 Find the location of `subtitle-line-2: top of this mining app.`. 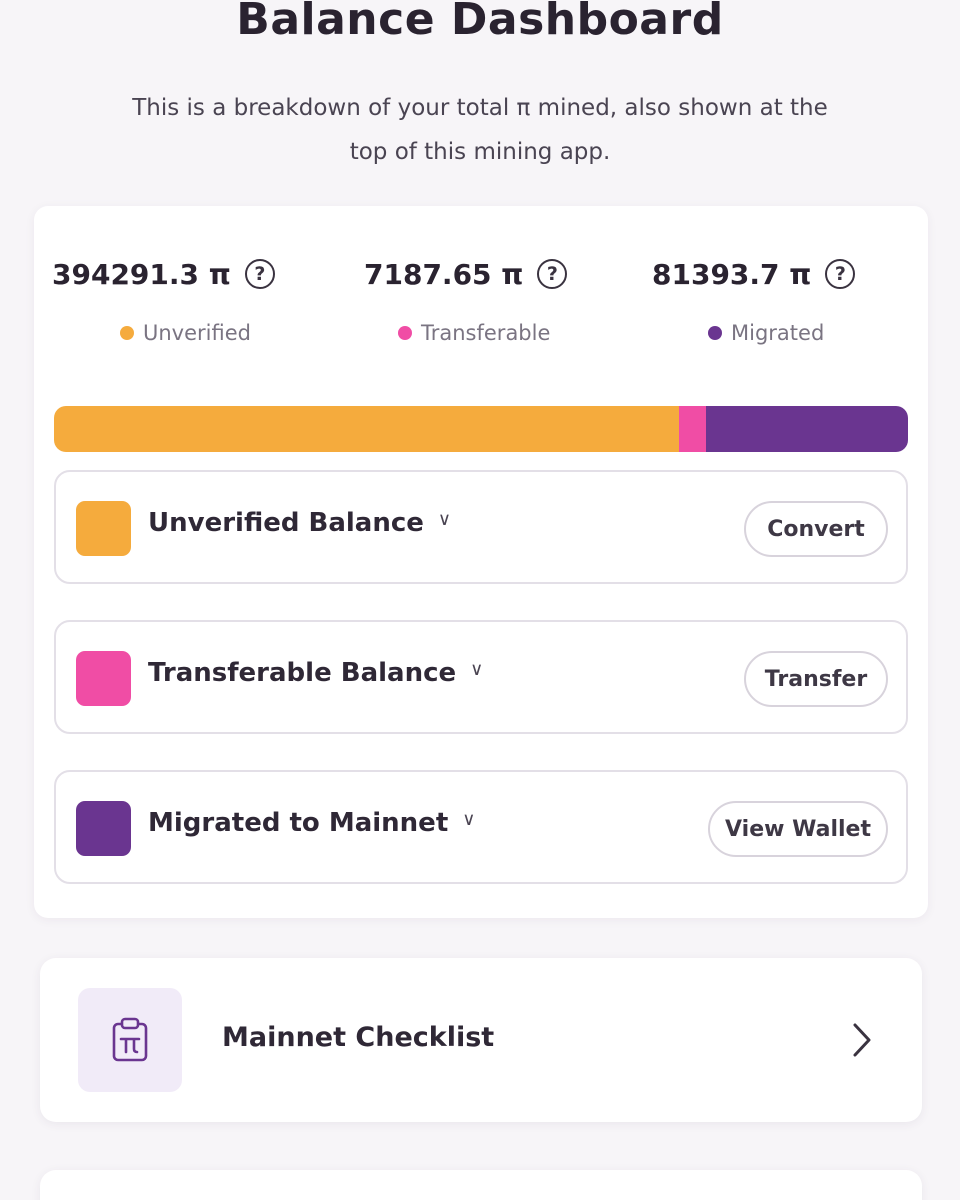

subtitle-line-2: top of this mining app. is located at coordinates (480, 152).